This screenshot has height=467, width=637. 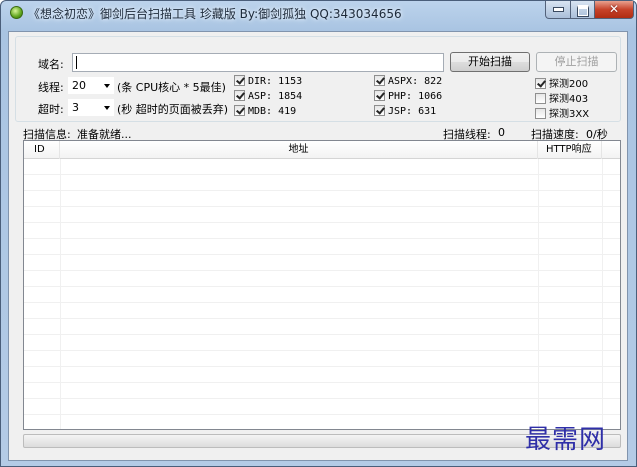 I want to click on timeout-select: 3, so click(x=91, y=107).